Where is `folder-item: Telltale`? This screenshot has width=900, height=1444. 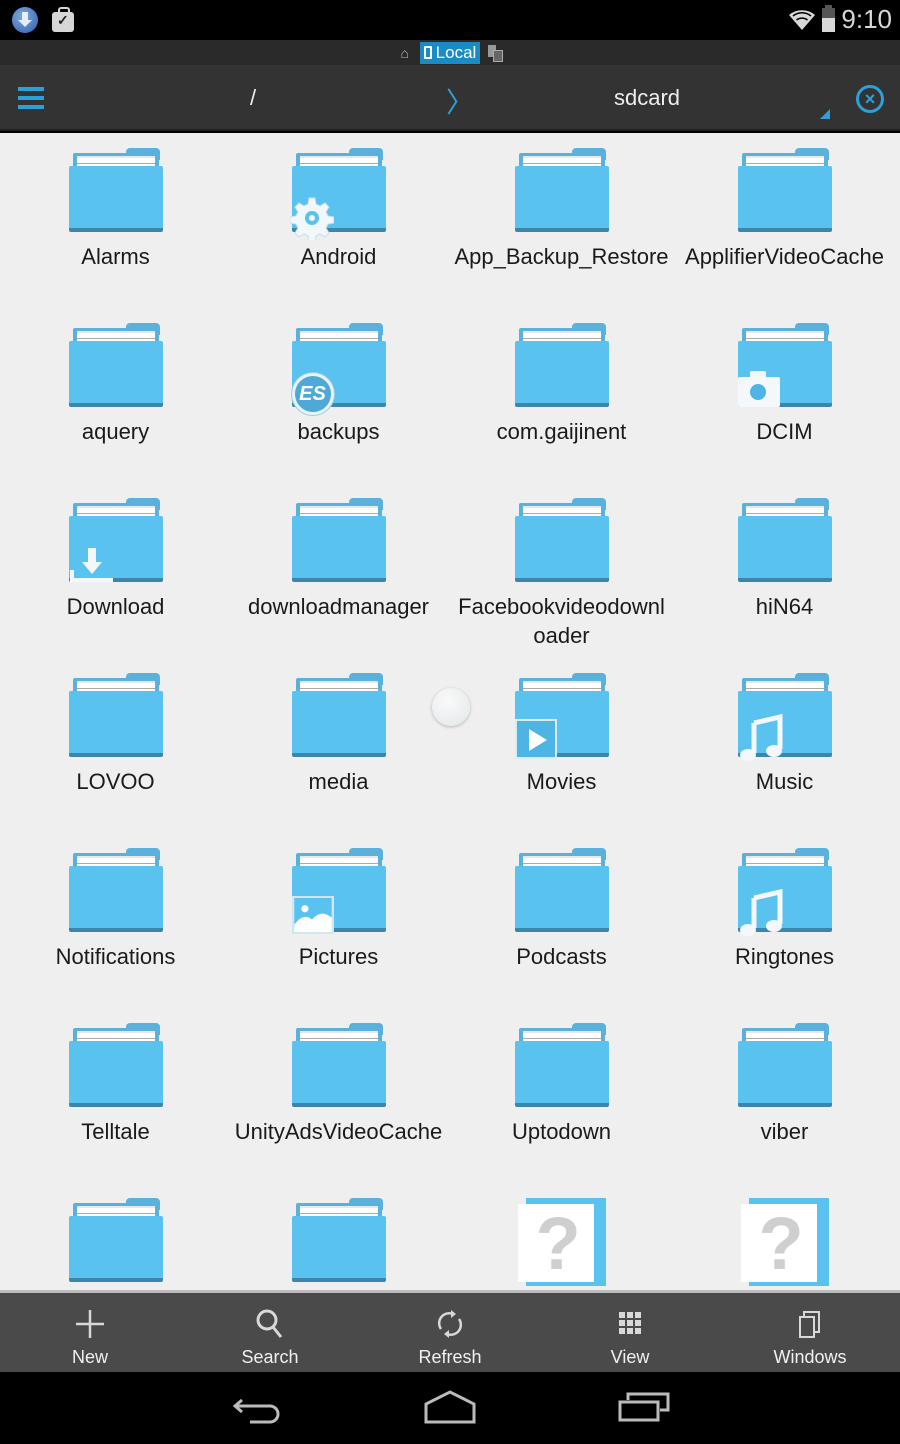 folder-item: Telltale is located at coordinates (115, 1107).